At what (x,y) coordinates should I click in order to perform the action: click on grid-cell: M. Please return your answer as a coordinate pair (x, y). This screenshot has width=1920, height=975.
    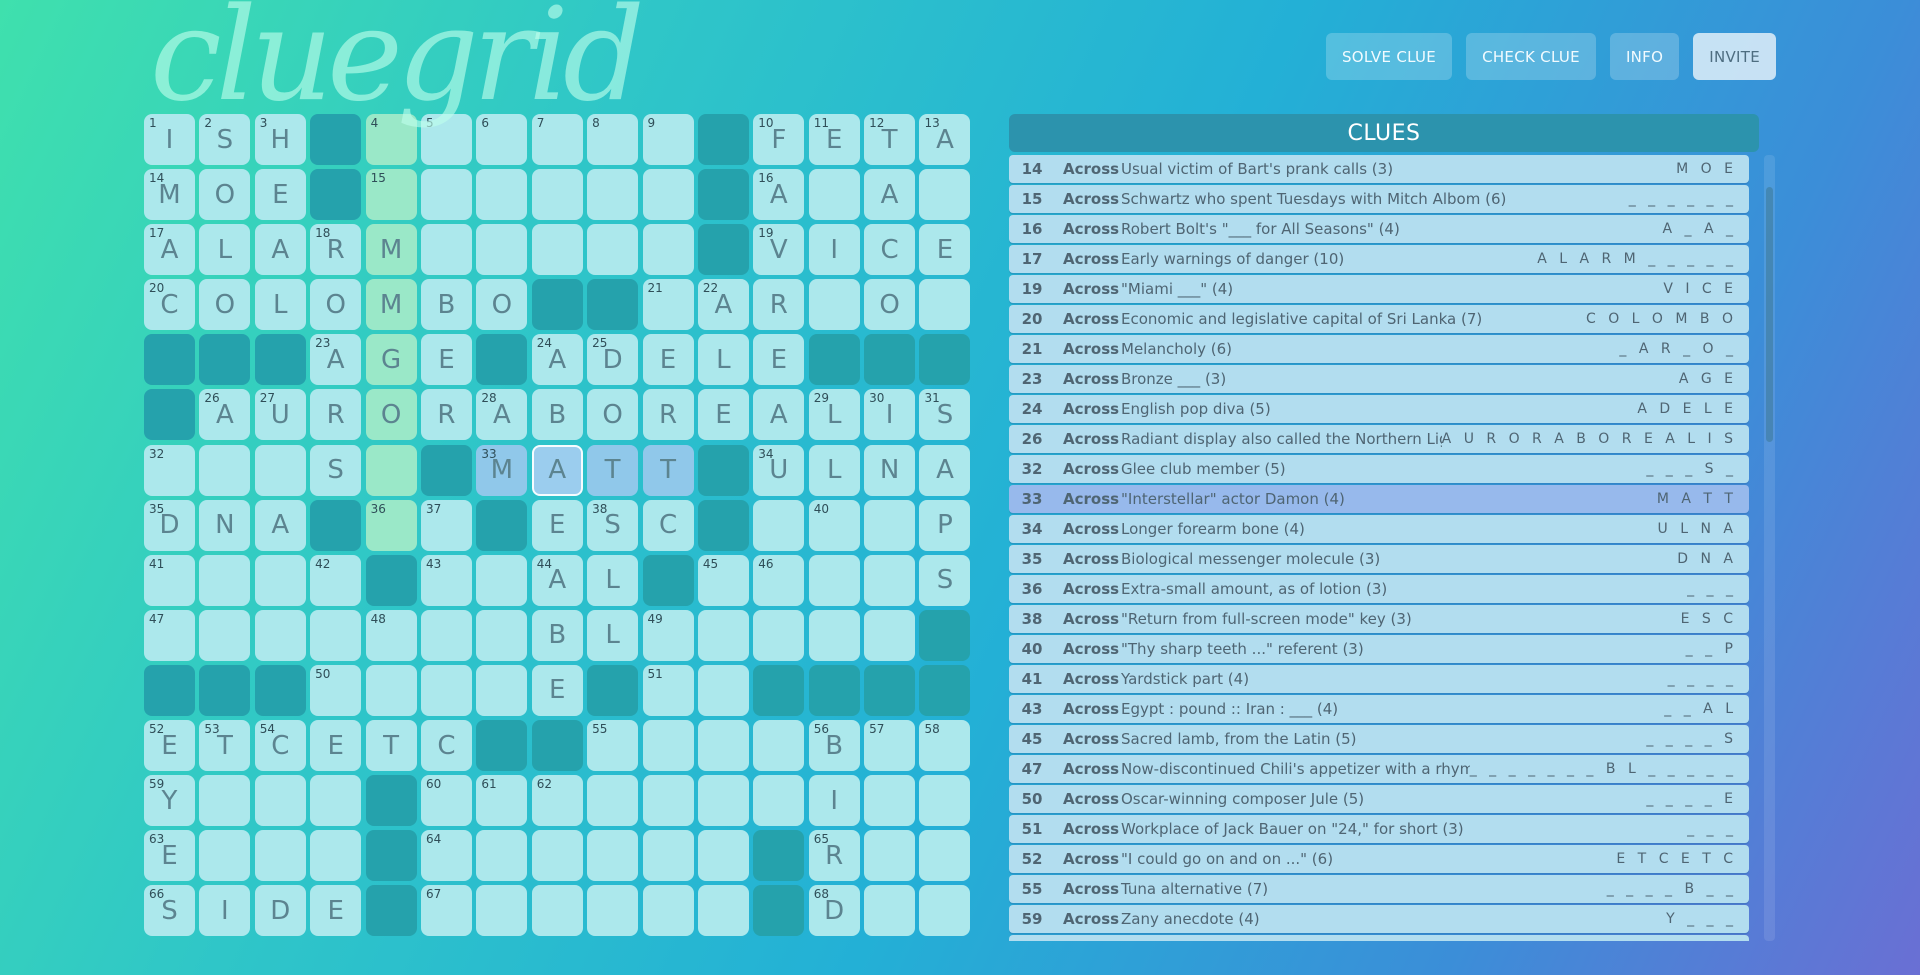
    Looking at the image, I should click on (391, 250).